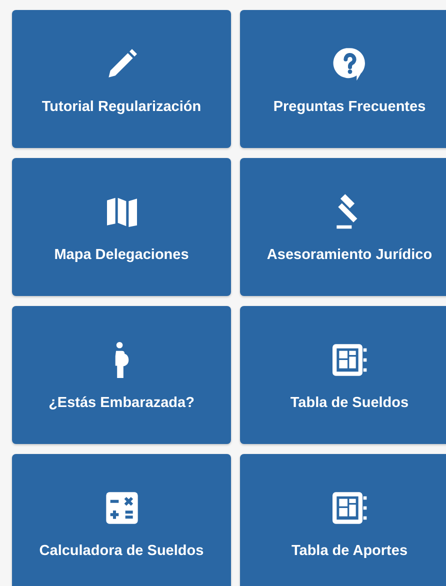 This screenshot has width=446, height=586. I want to click on menu-tile: ¿Estás Embarazada?, so click(121, 375).